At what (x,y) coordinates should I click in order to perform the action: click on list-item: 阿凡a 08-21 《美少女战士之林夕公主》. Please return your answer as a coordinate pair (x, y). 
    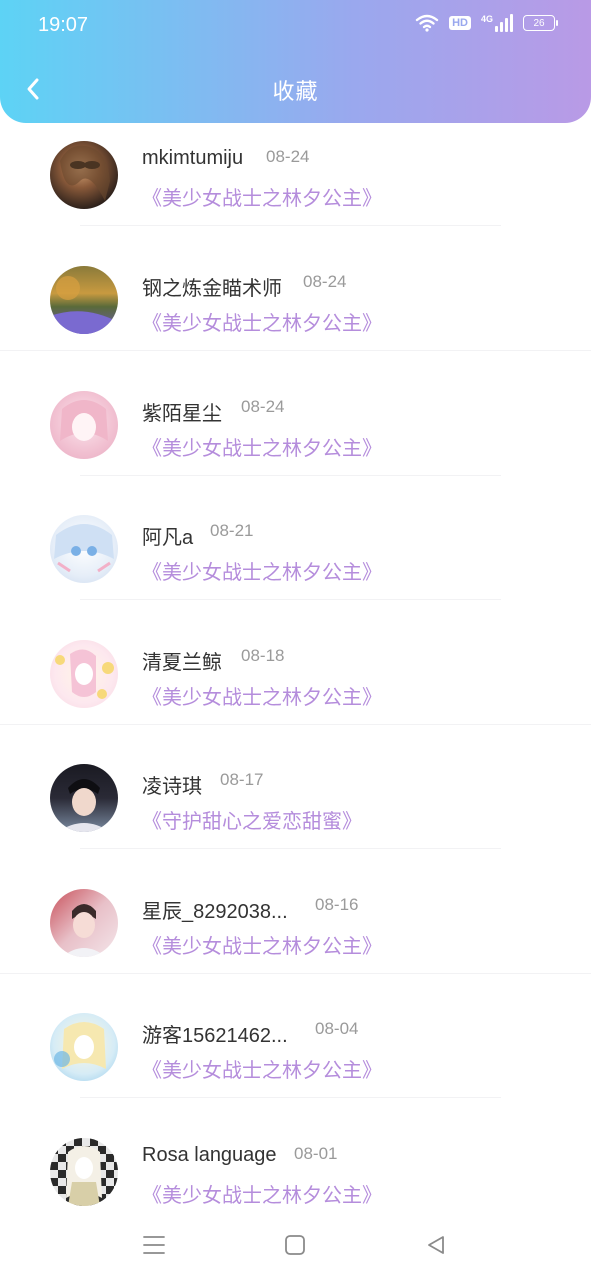
    Looking at the image, I should click on (295, 565).